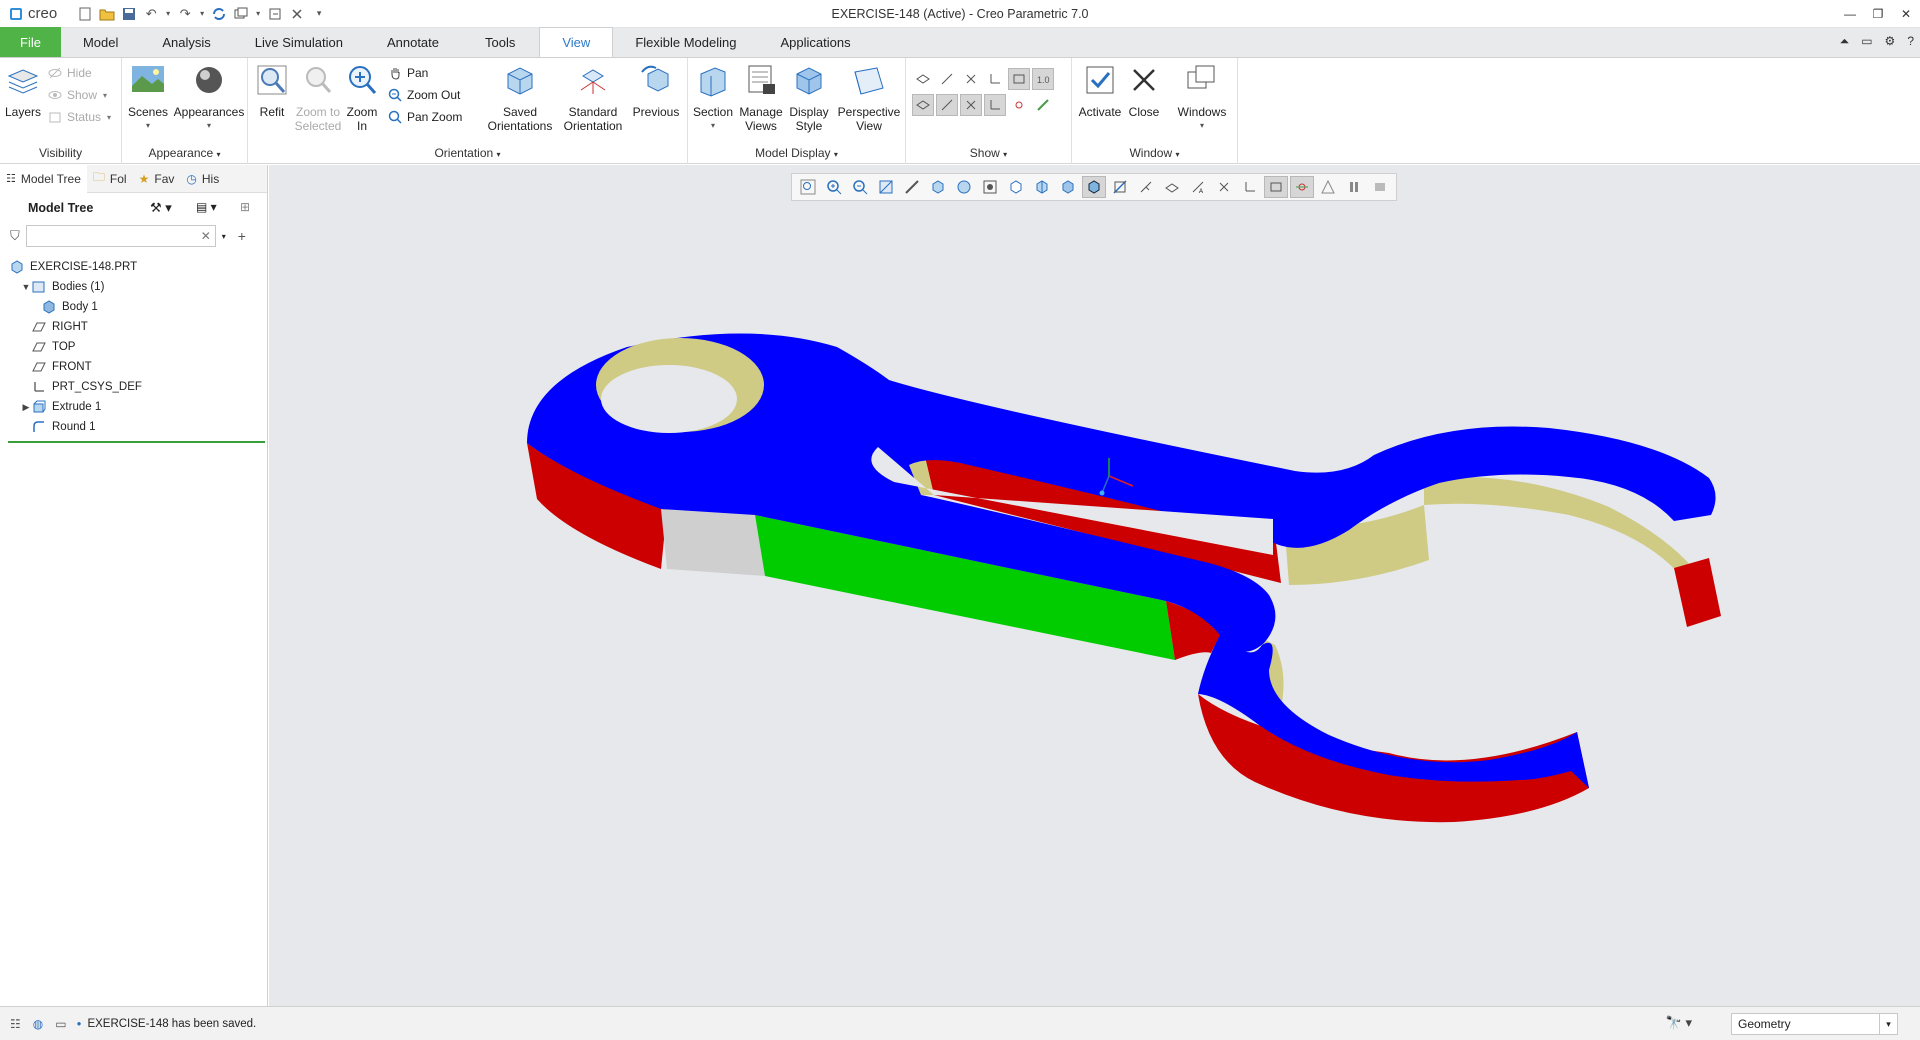  I want to click on tab-tools: Tools, so click(500, 42).